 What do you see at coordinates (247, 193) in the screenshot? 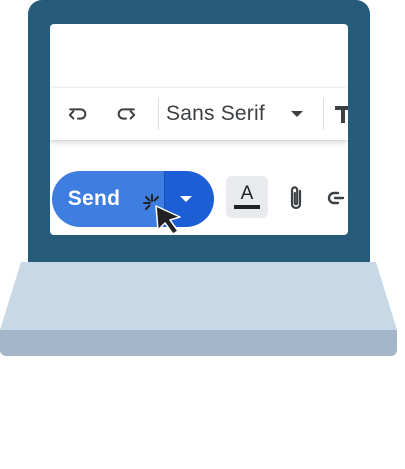
I see `text-formatting-icon: A` at bounding box center [247, 193].